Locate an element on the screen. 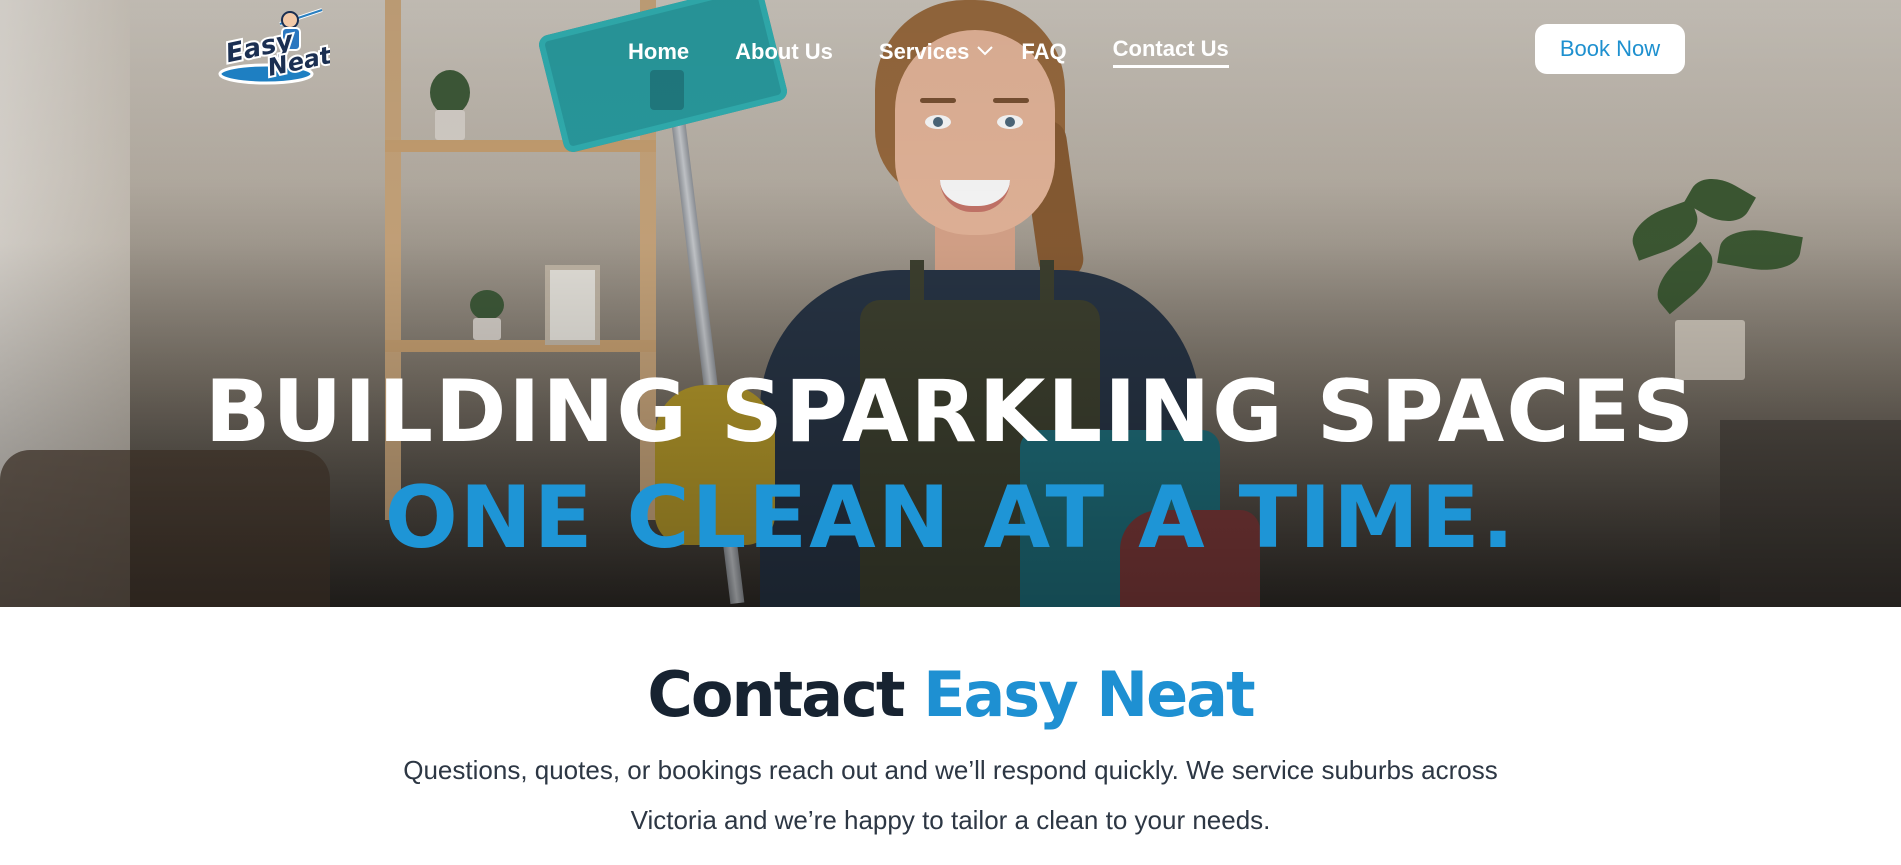 The image size is (1901, 865). hero-line-1: BUILDING SPARKLING SPACES is located at coordinates (950, 412).